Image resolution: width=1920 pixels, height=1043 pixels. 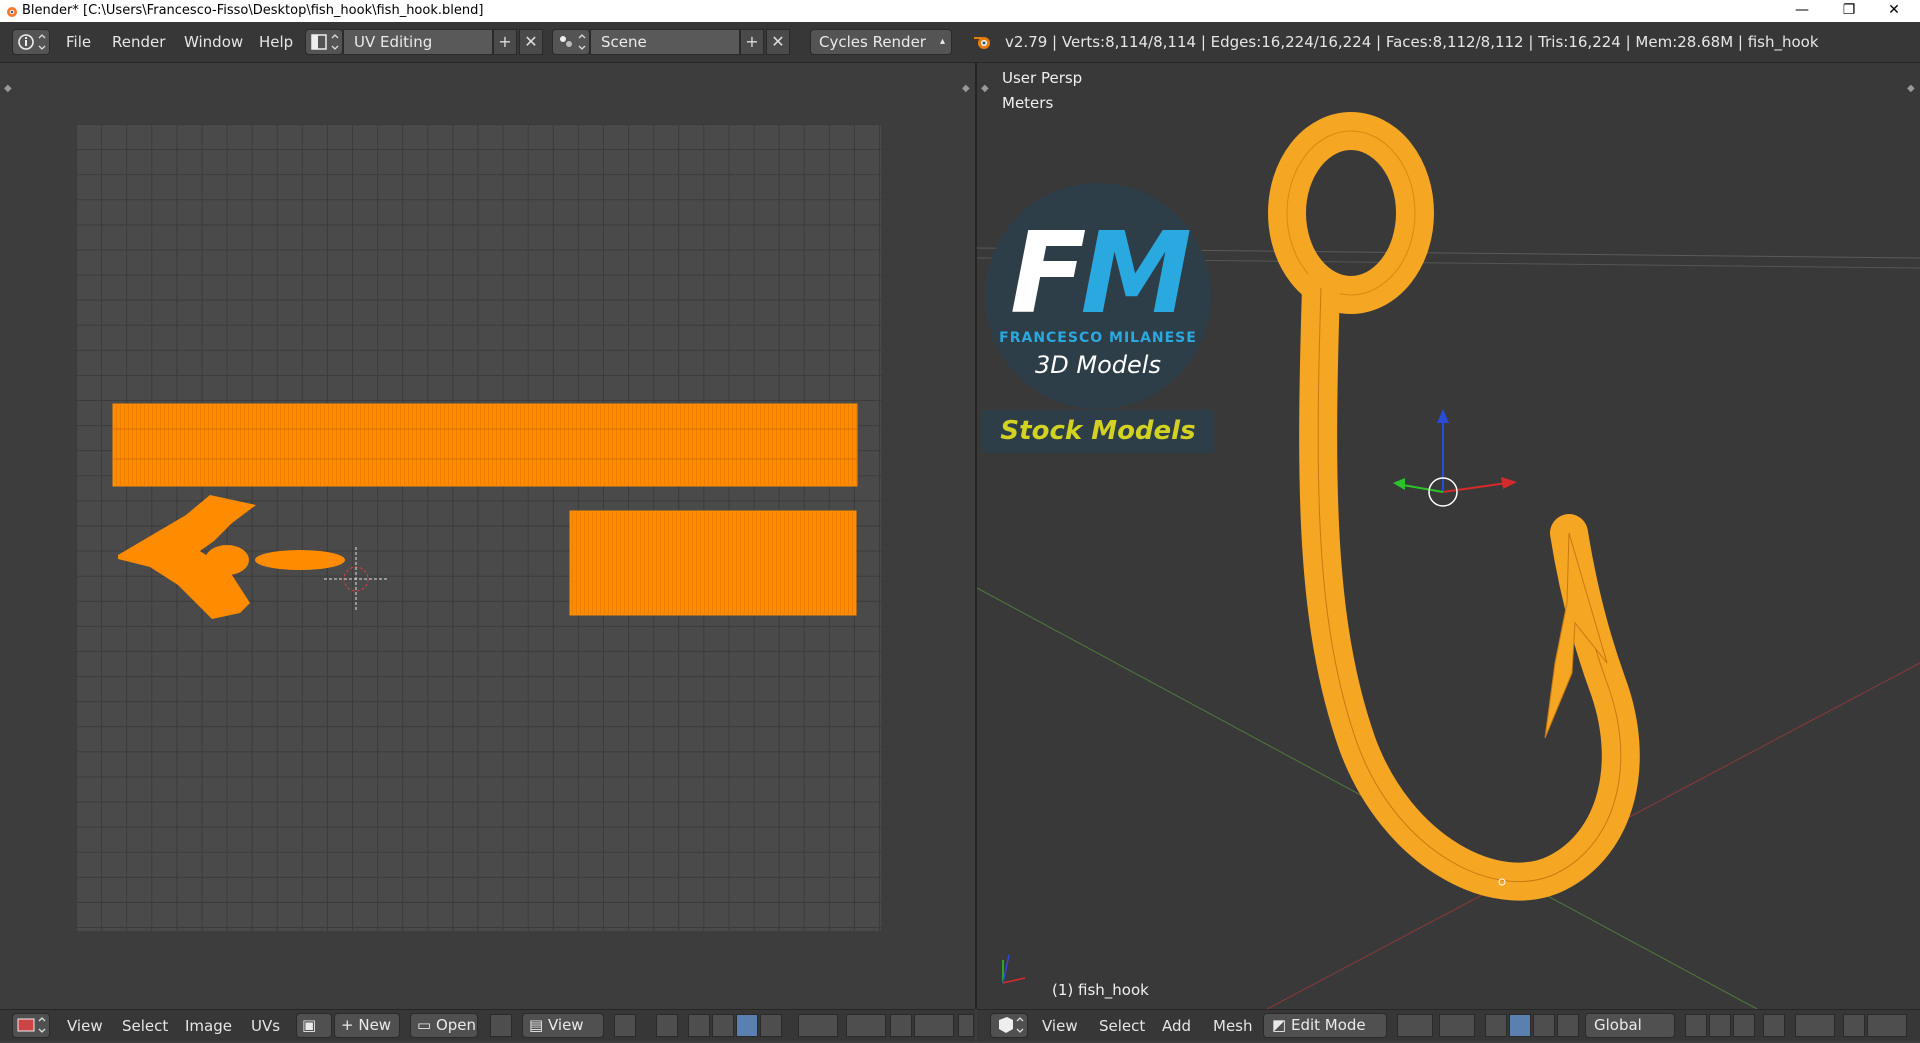 I want to click on transform-manipulator-icon, so click(x=1455, y=458).